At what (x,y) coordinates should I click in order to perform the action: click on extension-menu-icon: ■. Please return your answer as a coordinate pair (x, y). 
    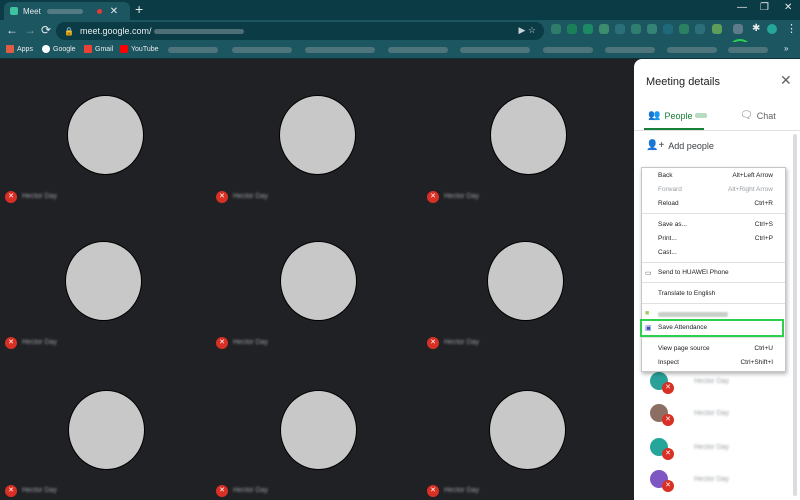
    Looking at the image, I should click on (647, 313).